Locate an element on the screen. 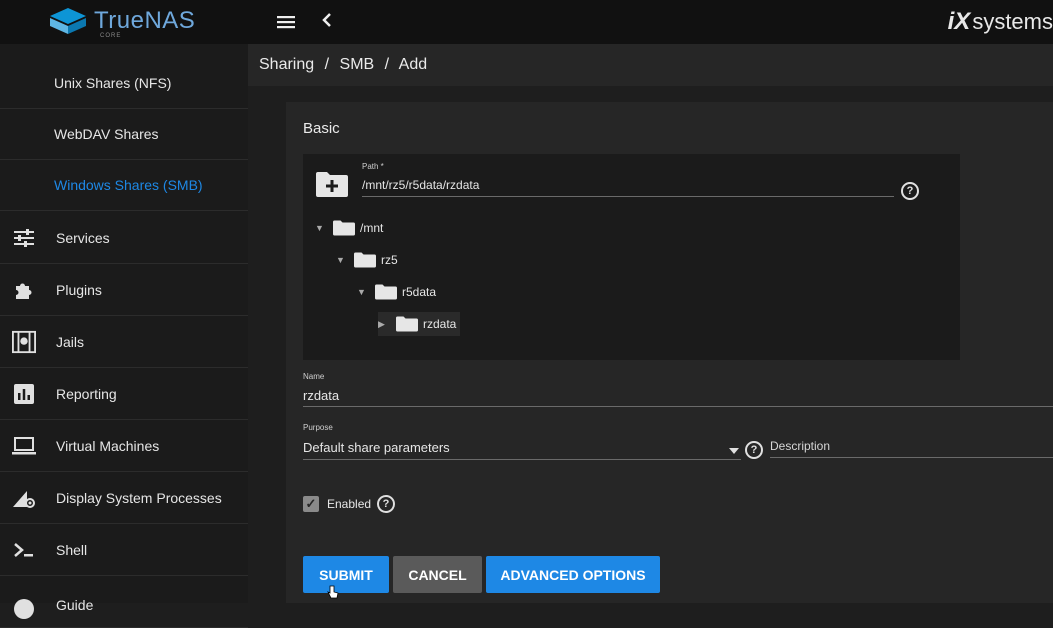 The image size is (1053, 628). name-label: Name is located at coordinates (314, 376).